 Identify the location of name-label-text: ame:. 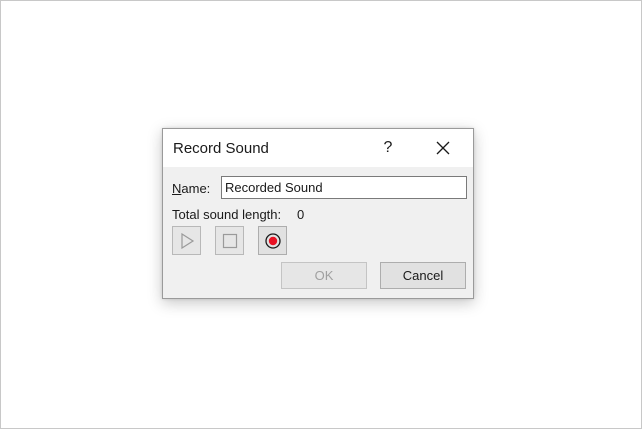
(196, 188).